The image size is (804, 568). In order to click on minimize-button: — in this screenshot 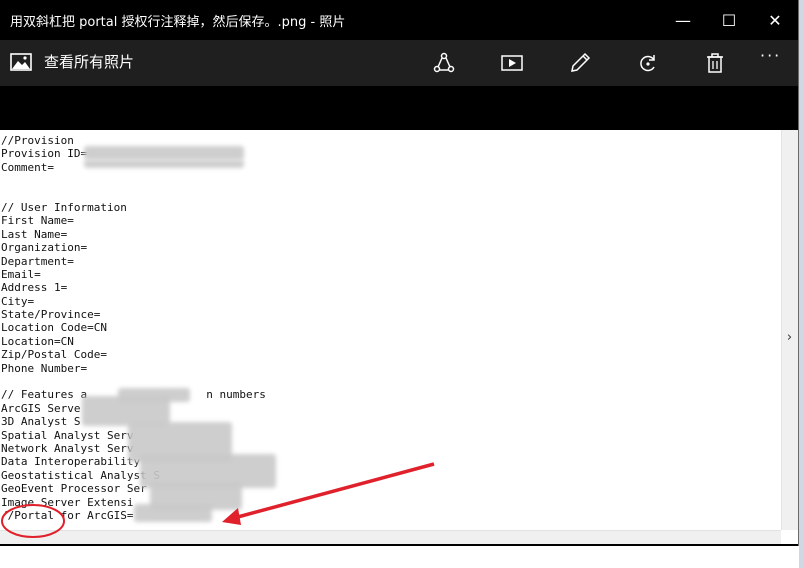, I will do `click(683, 20)`.